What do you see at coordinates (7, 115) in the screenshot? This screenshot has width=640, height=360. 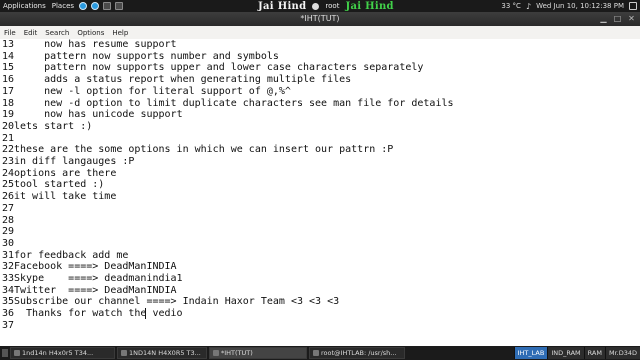 I see `line-number: 19` at bounding box center [7, 115].